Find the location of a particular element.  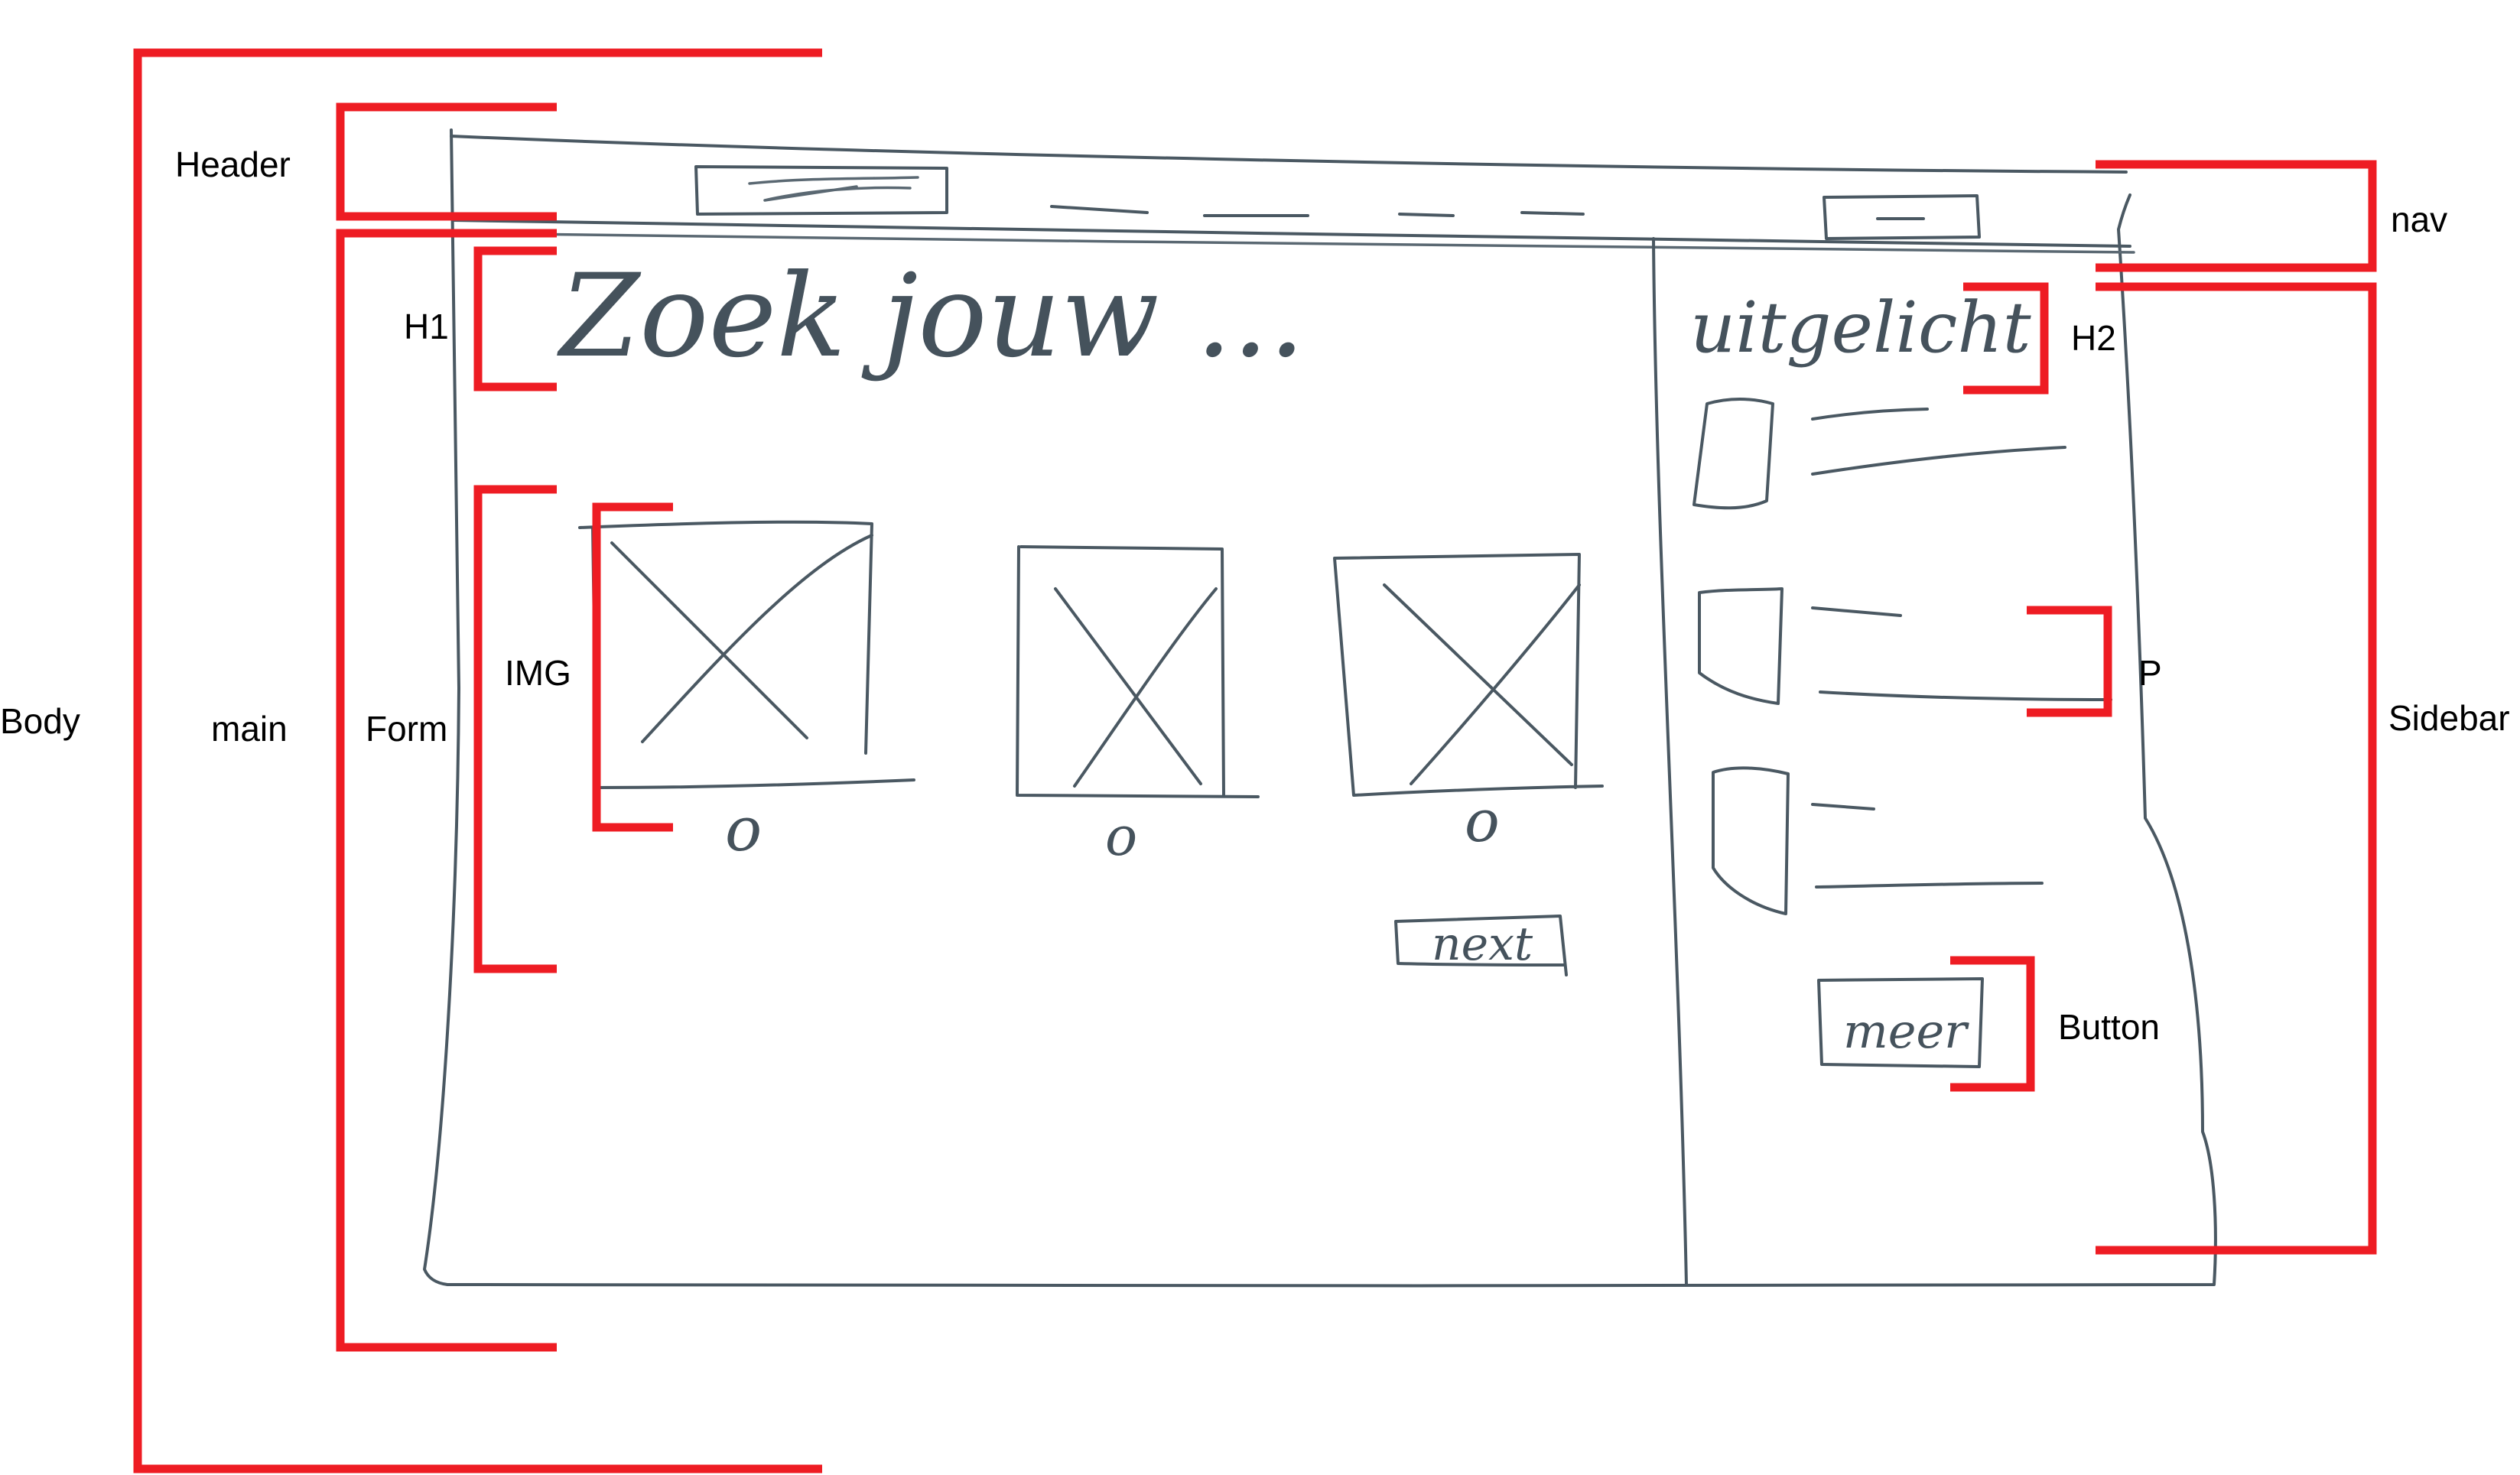

label-button: Button is located at coordinates (2109, 1027).